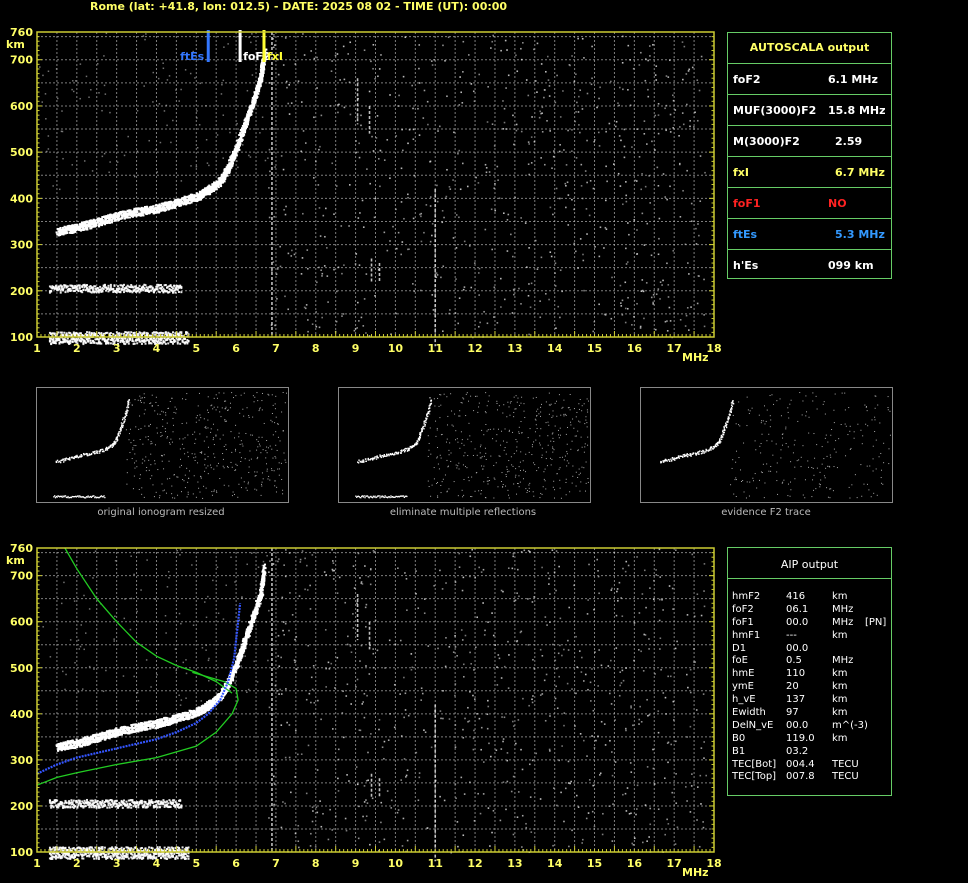  What do you see at coordinates (316, 348) in the screenshot?
I see `x-tick-label: 8` at bounding box center [316, 348].